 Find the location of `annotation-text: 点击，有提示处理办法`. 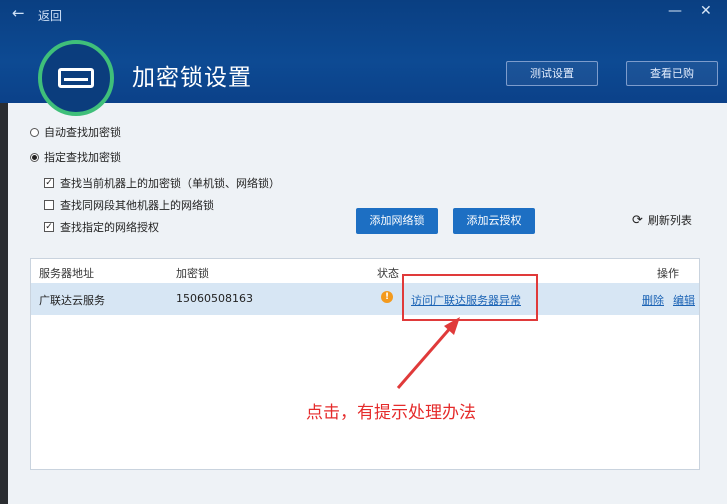

annotation-text: 点击，有提示处理办法 is located at coordinates (391, 413).